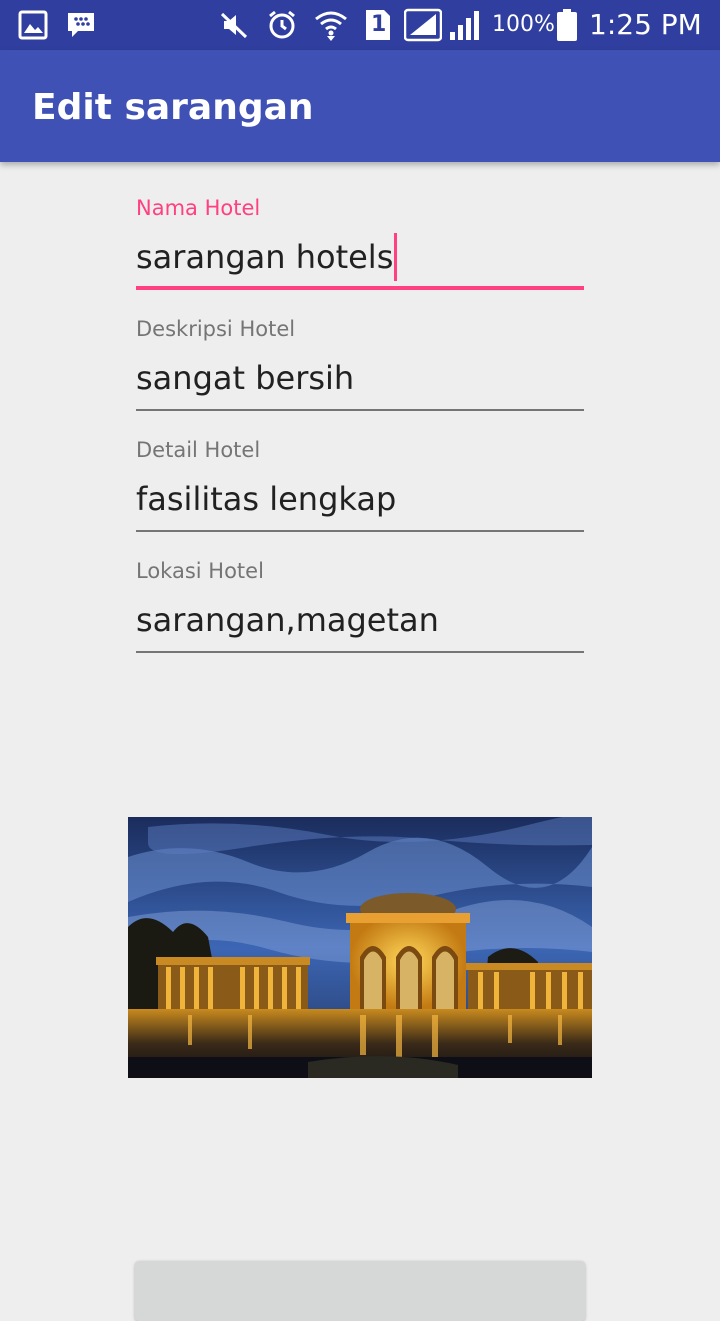  Describe the element at coordinates (360, 410) in the screenshot. I see `deskripsi-hotel-underline` at that location.